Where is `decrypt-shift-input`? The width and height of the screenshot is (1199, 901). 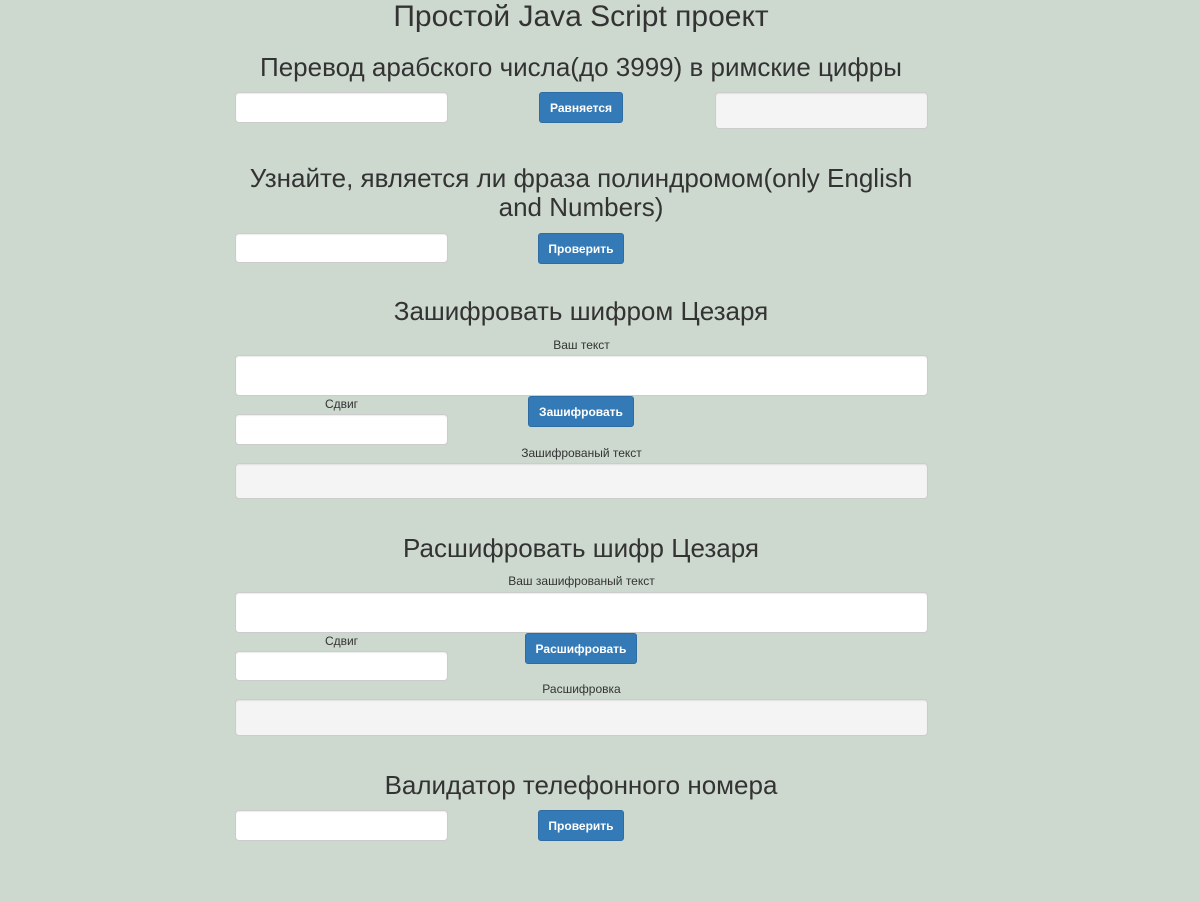 decrypt-shift-input is located at coordinates (341, 666).